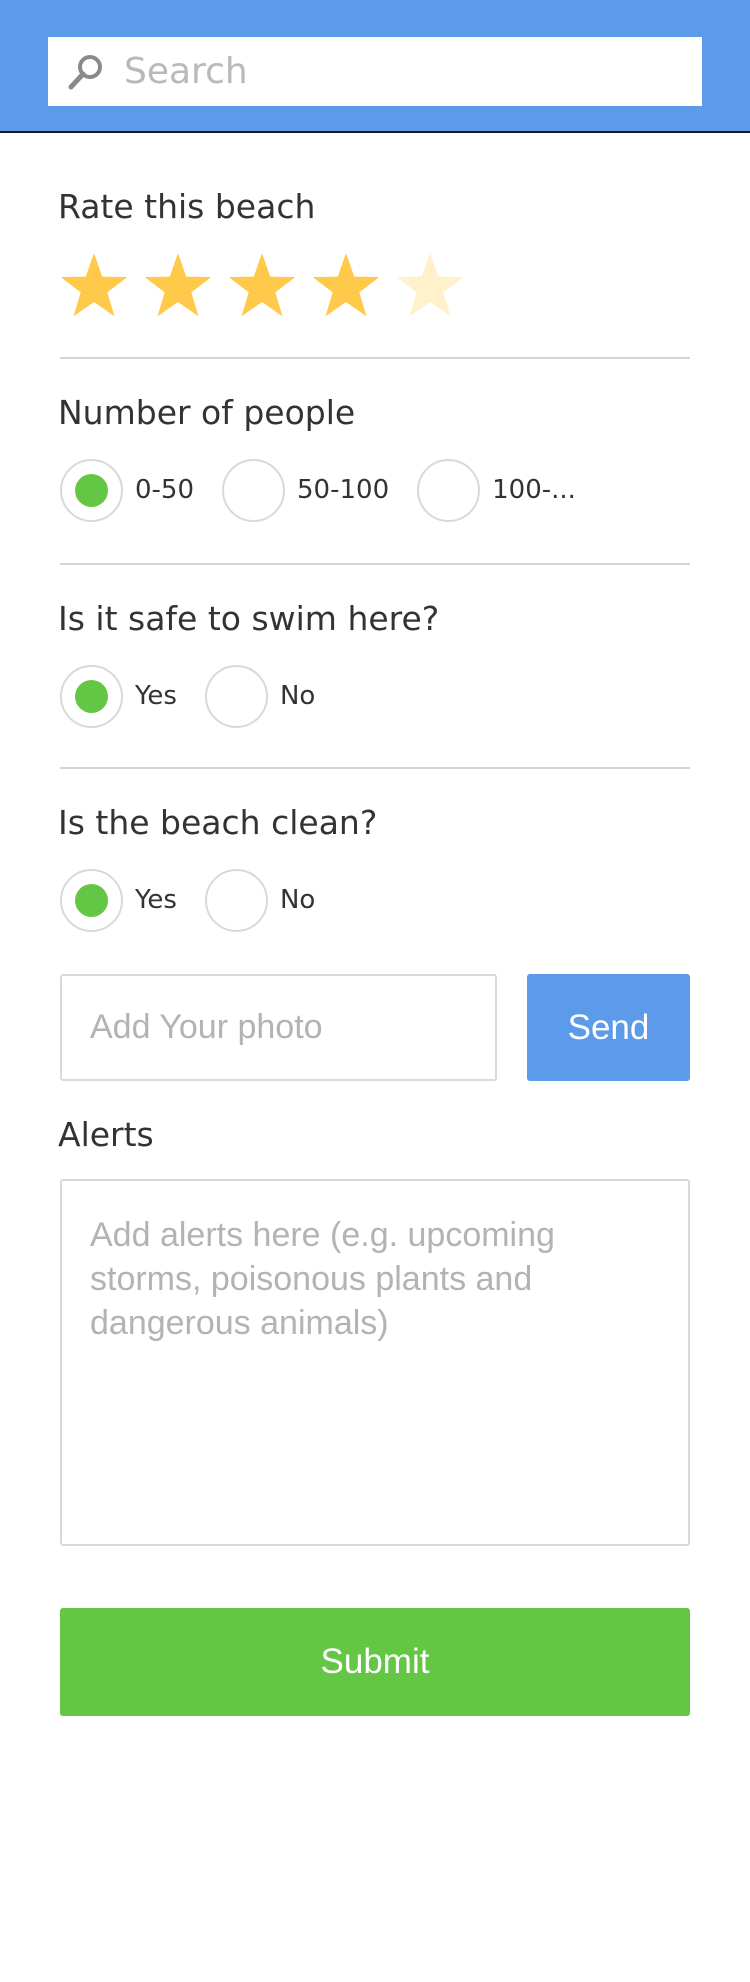 The image size is (750, 1982). Describe the element at coordinates (375, 1662) in the screenshot. I see `submit-button: Submit` at that location.